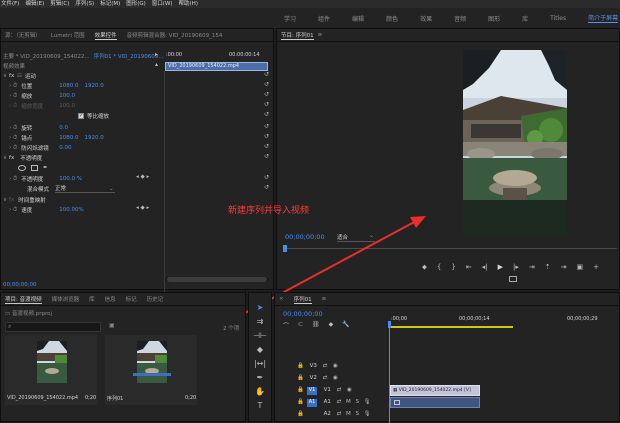 Image resolution: width=620 pixels, height=423 pixels. Describe the element at coordinates (399, 319) in the screenshot. I see `ruler-label-0: :00;00` at that location.